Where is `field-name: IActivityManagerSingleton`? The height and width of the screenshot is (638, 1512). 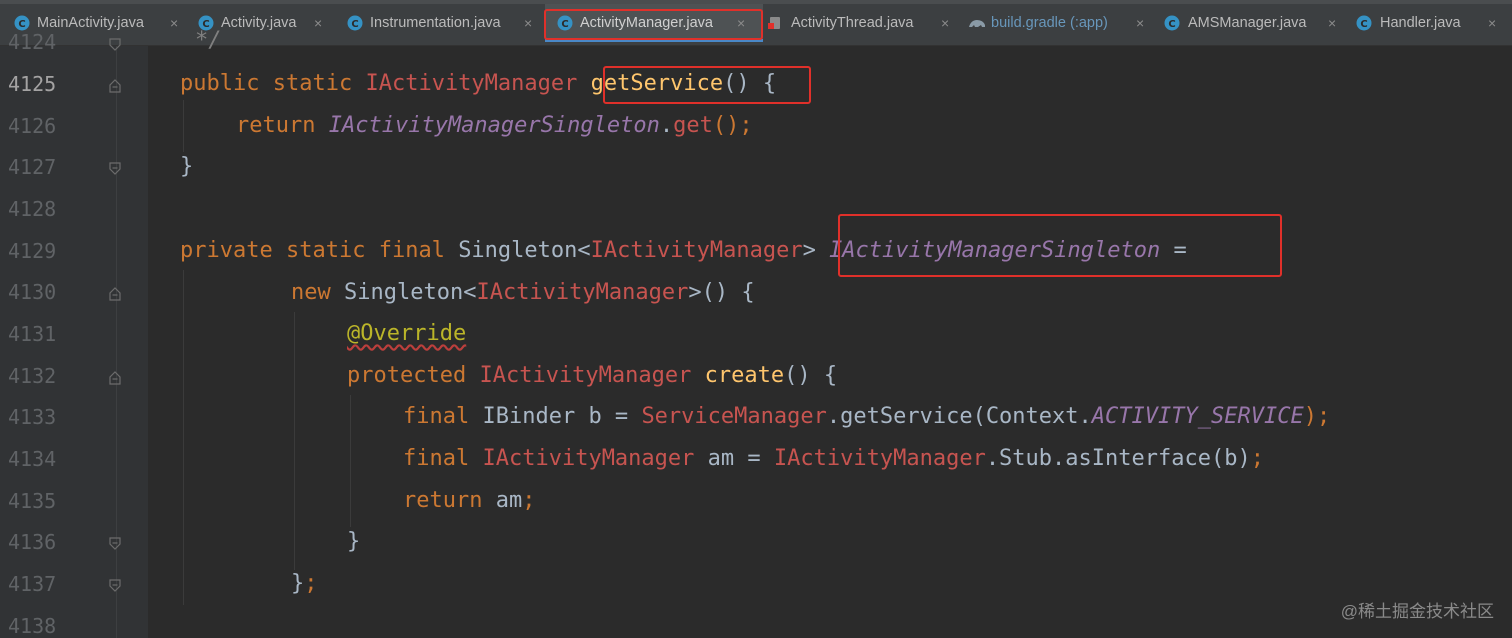 field-name: IActivityManagerSingleton is located at coordinates (494, 125).